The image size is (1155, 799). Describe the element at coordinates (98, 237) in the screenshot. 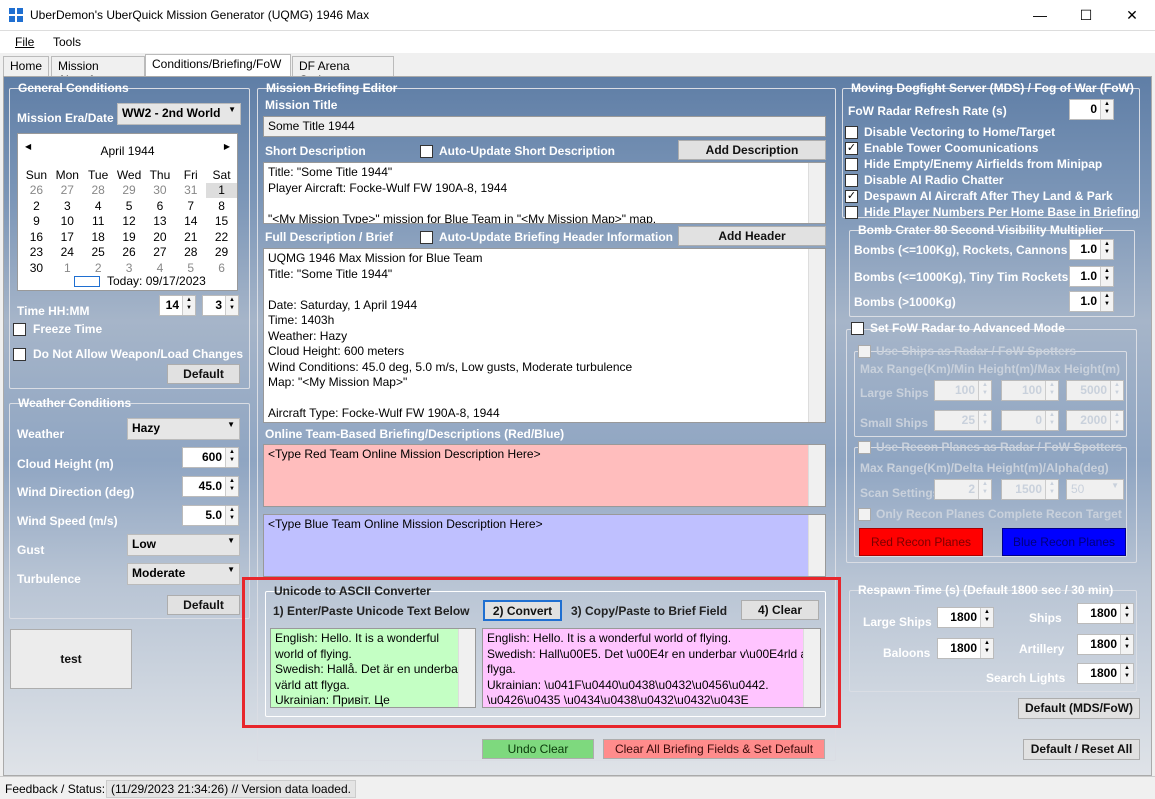

I see `calendar-day: 18` at that location.